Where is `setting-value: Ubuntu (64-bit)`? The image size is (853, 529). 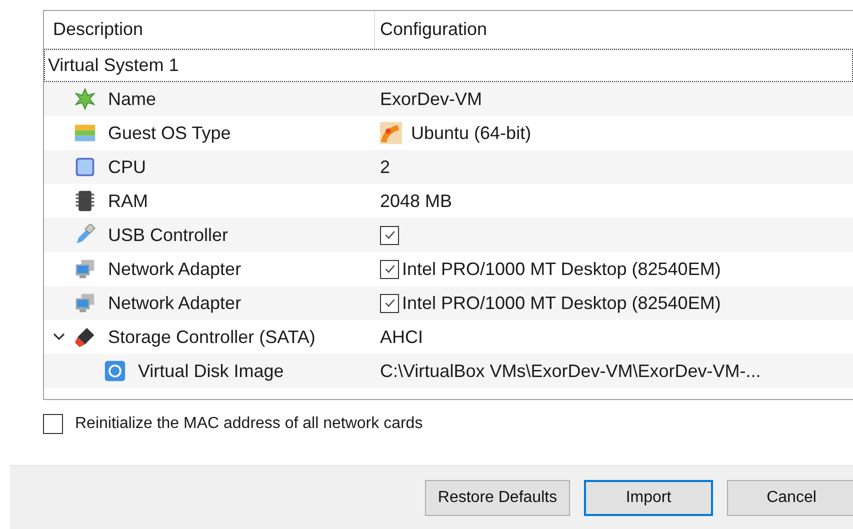 setting-value: Ubuntu (64-bit) is located at coordinates (471, 133).